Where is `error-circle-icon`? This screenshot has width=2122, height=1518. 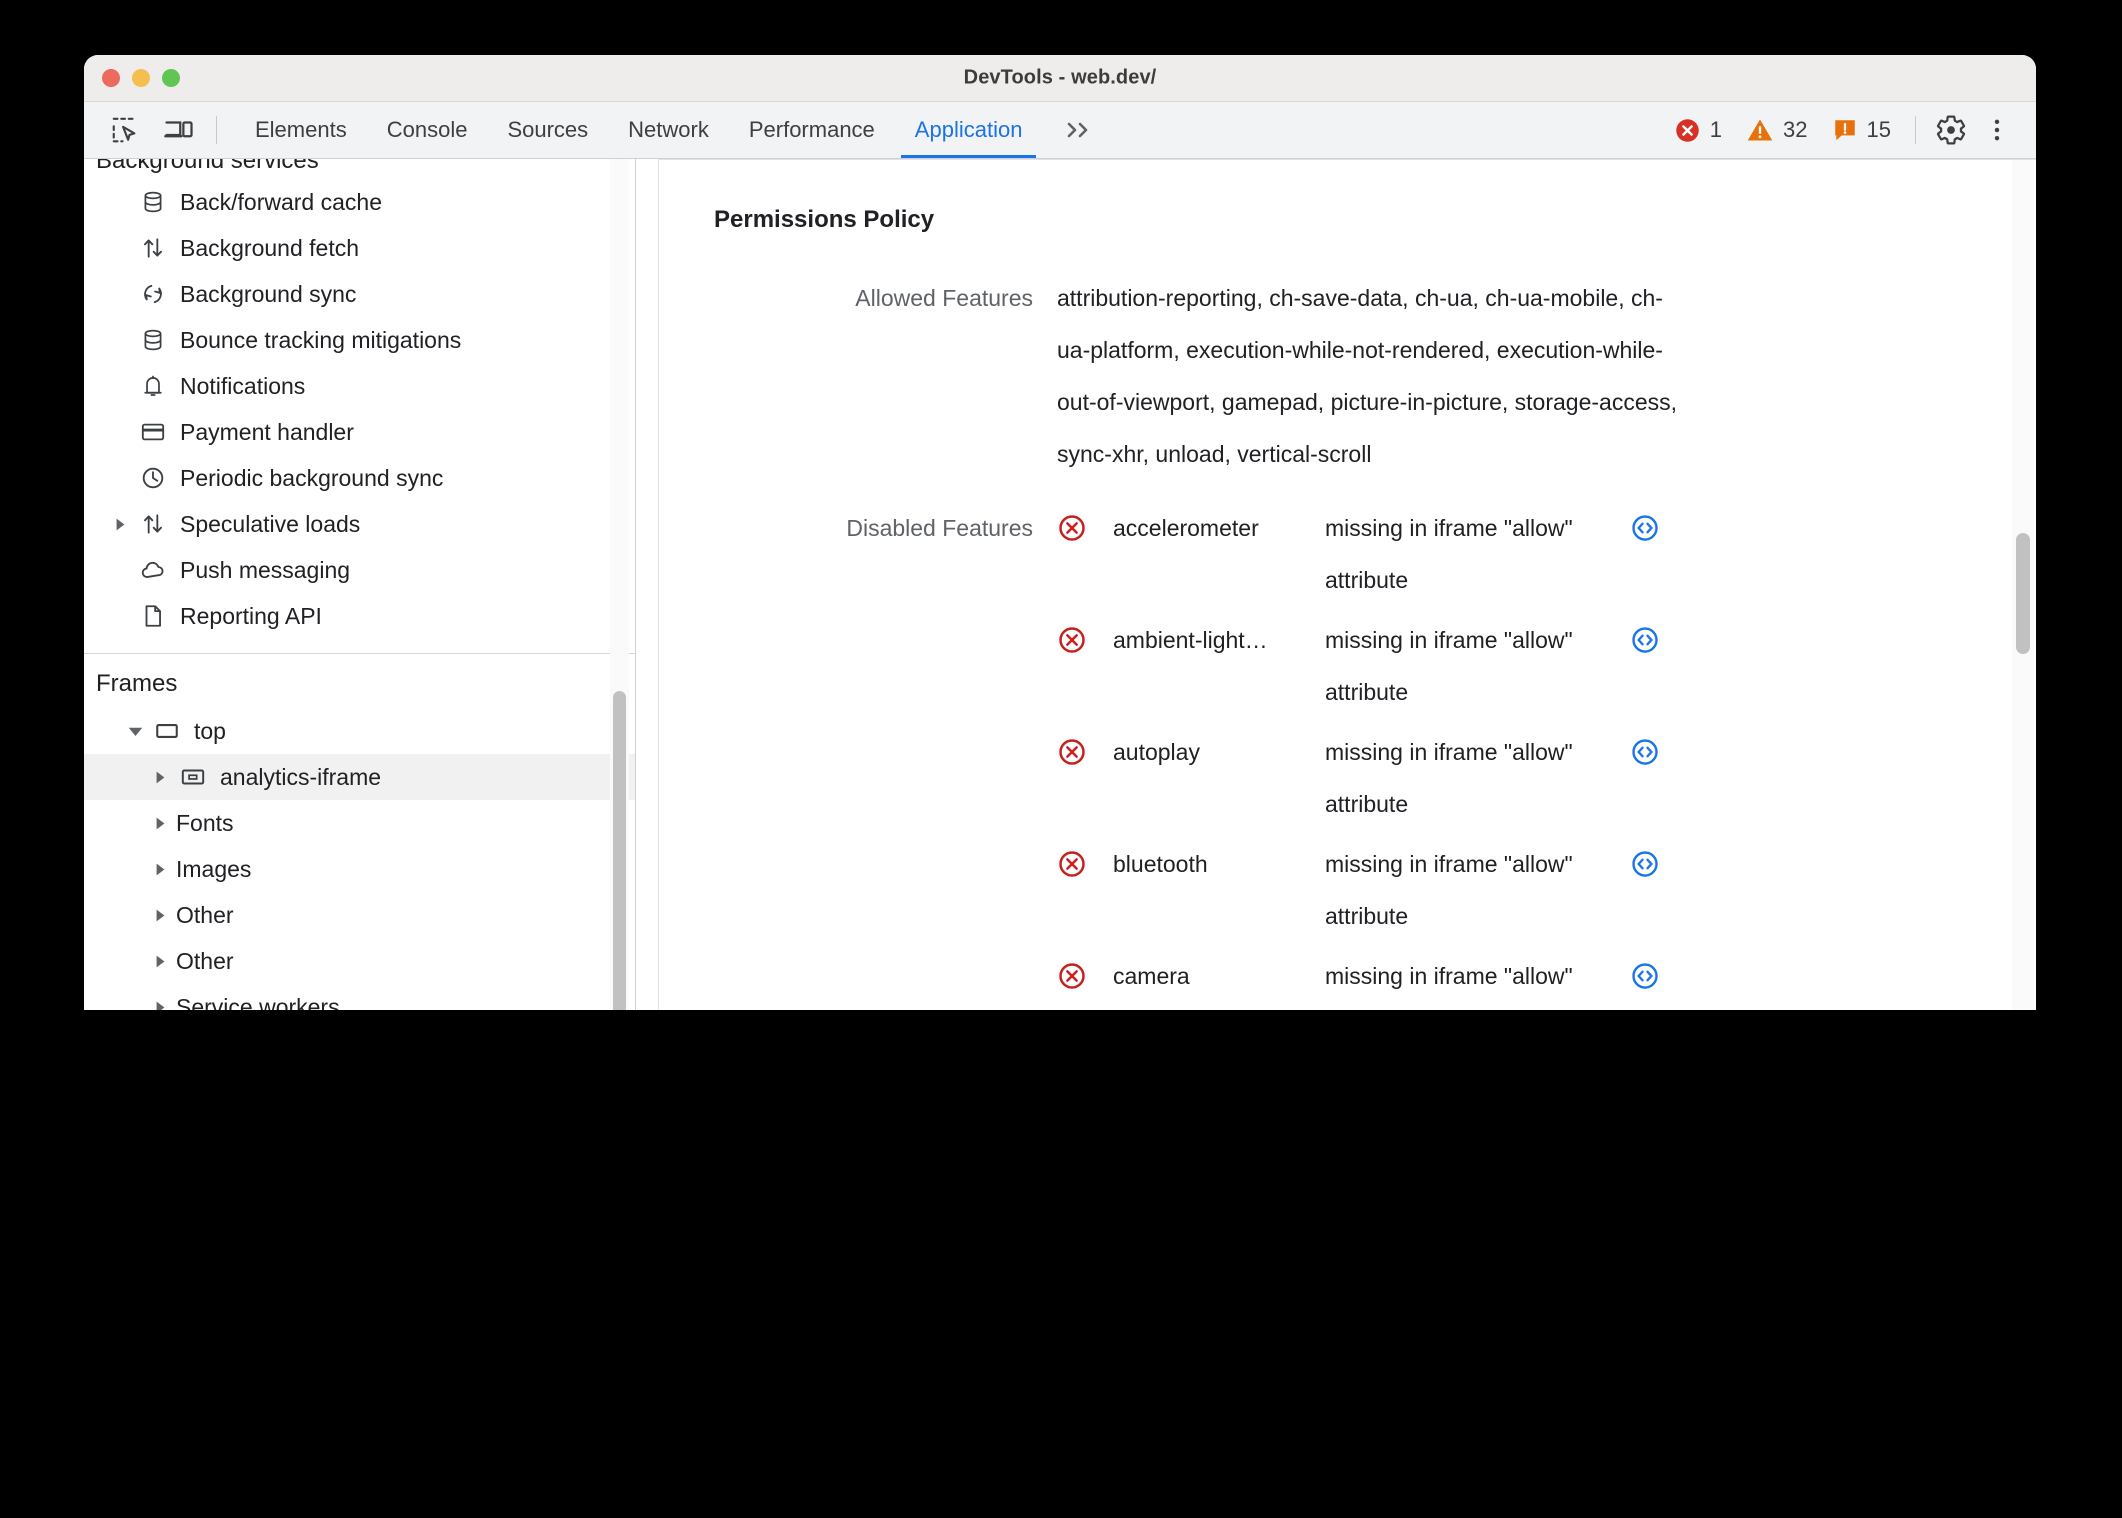 error-circle-icon is located at coordinates (1687, 130).